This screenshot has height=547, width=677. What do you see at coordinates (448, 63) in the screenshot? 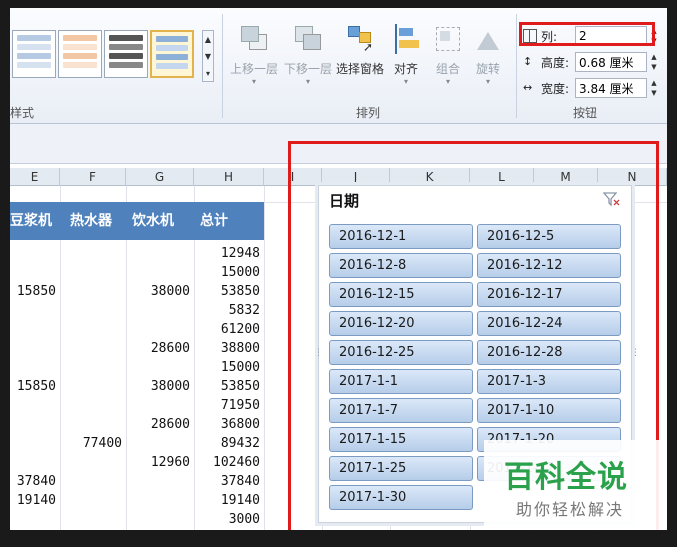
I see `group-button: 组合 ▾` at bounding box center [448, 63].